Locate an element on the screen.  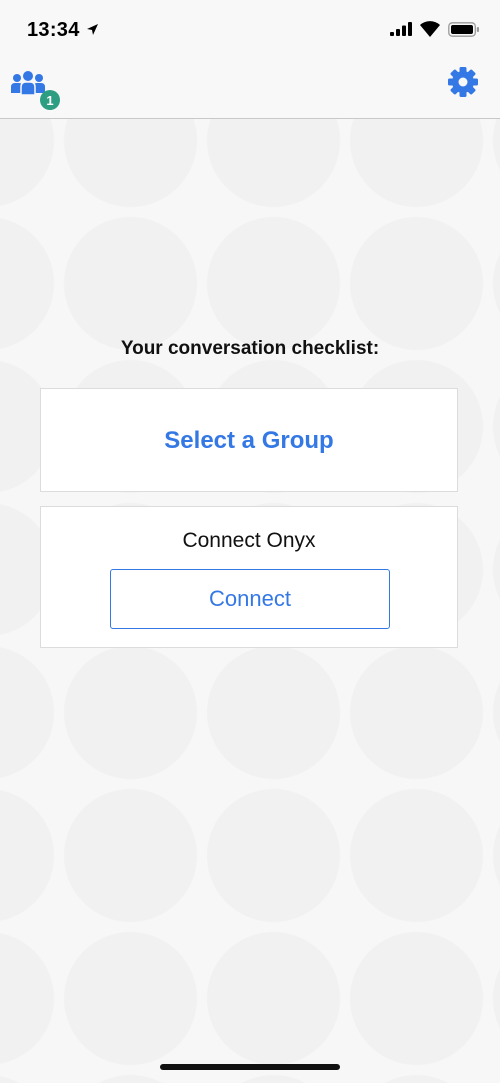
select-group-label: Select a Group is located at coordinates (249, 440).